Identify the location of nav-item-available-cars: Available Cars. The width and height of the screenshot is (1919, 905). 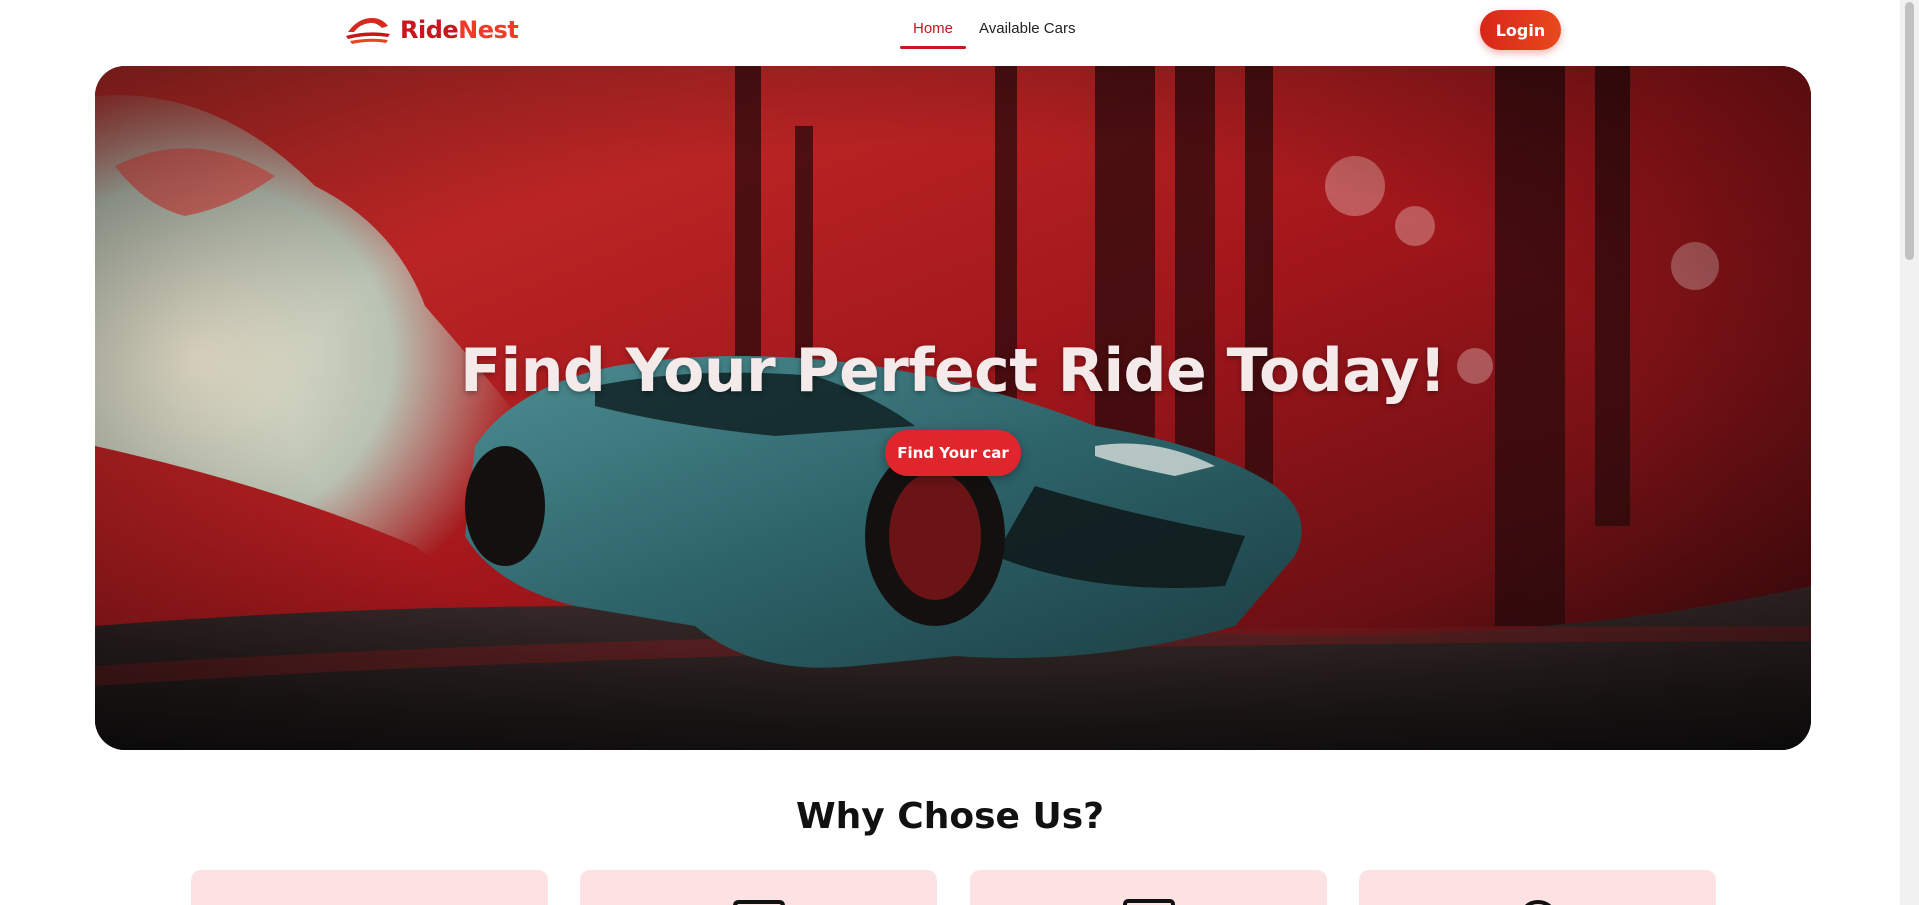
(1027, 33).